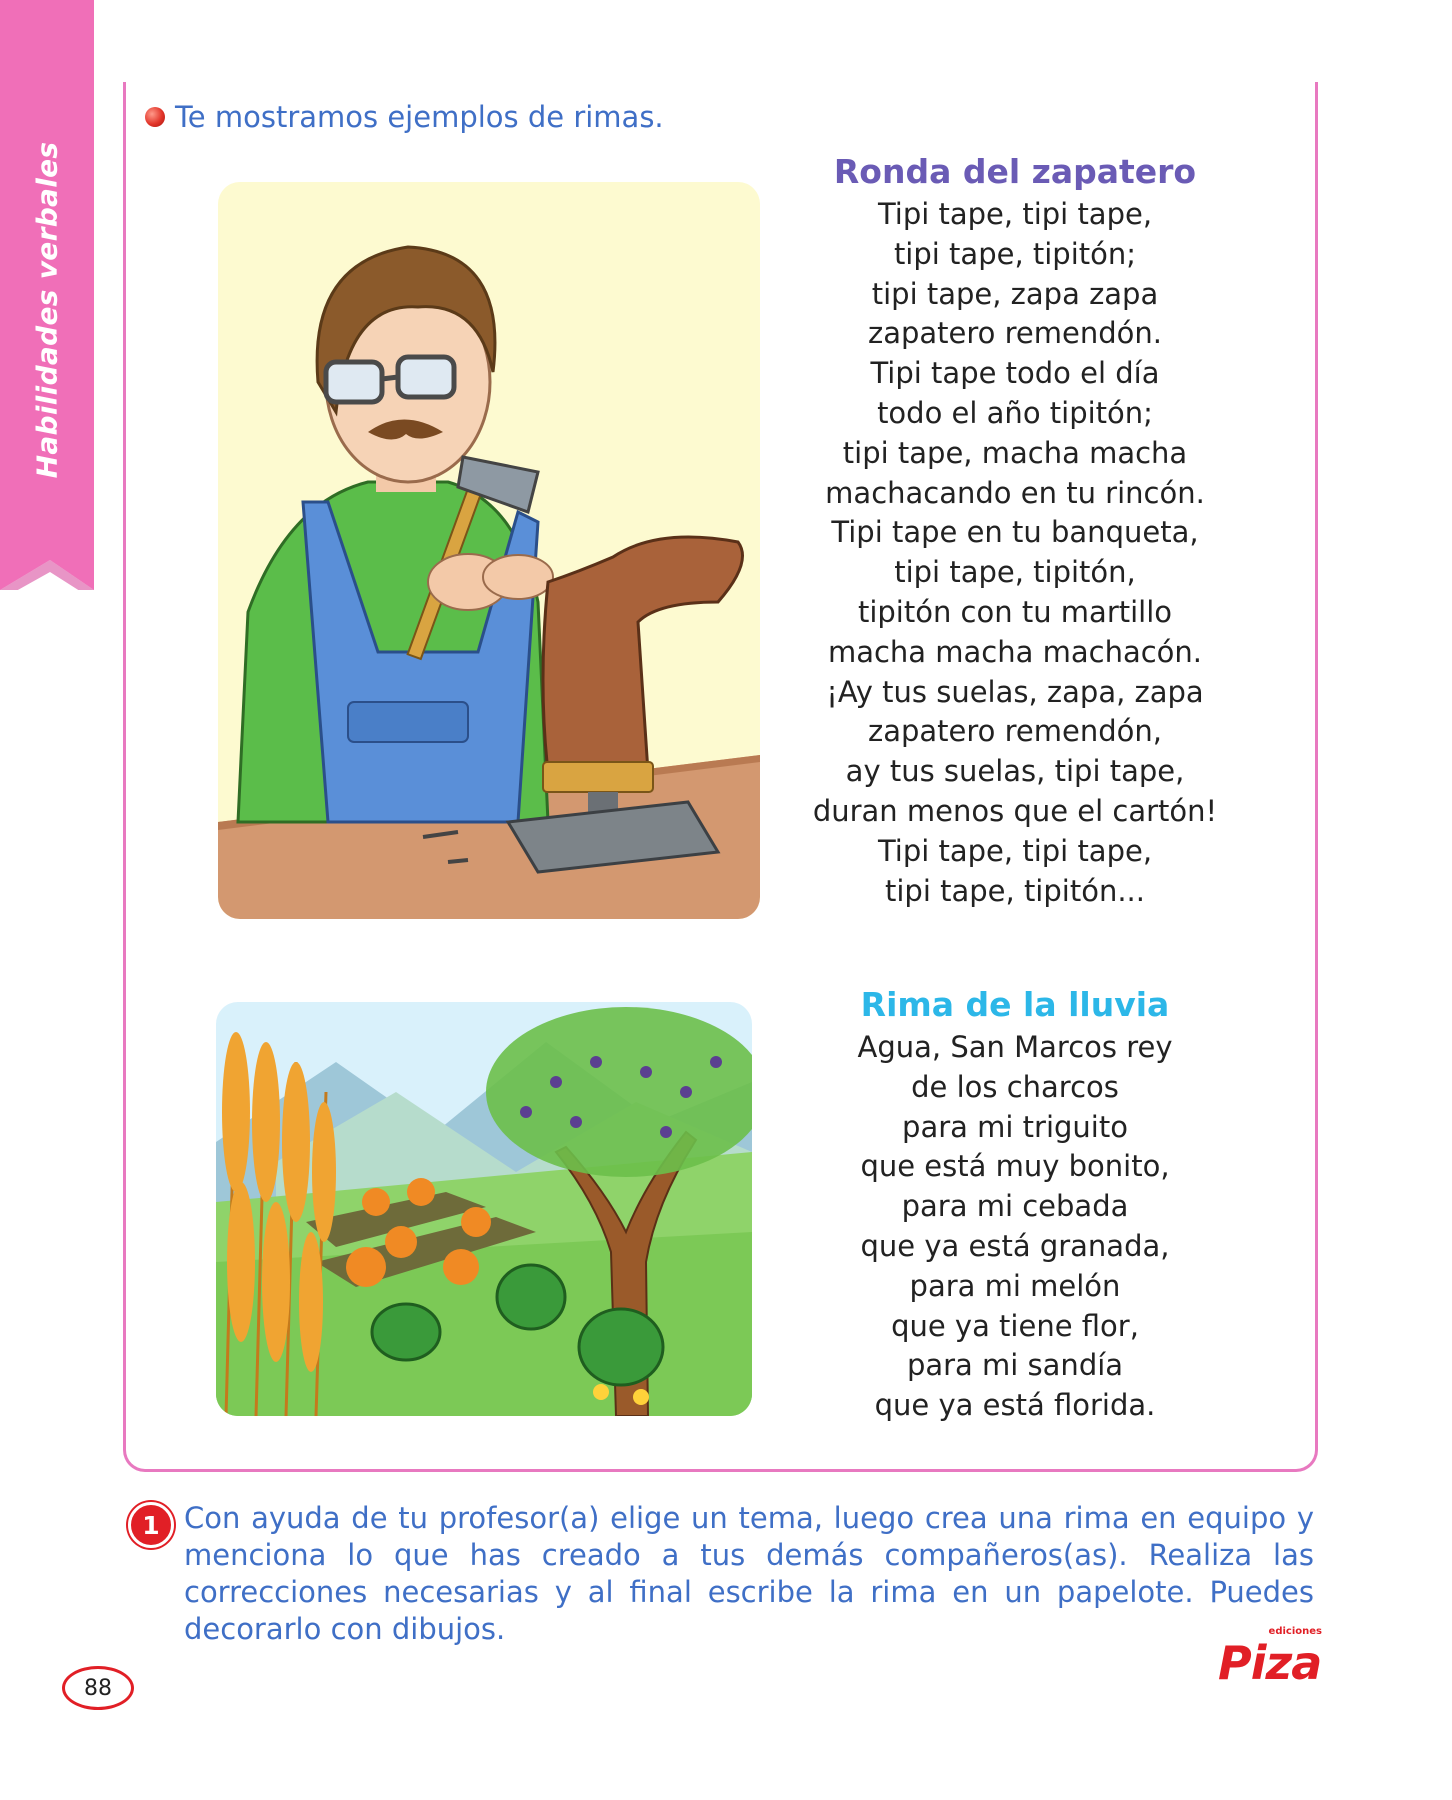 This screenshot has width=1452, height=1800. Describe the element at coordinates (1015, 1166) in the screenshot. I see `poem-line: que está muy bonito,` at that location.